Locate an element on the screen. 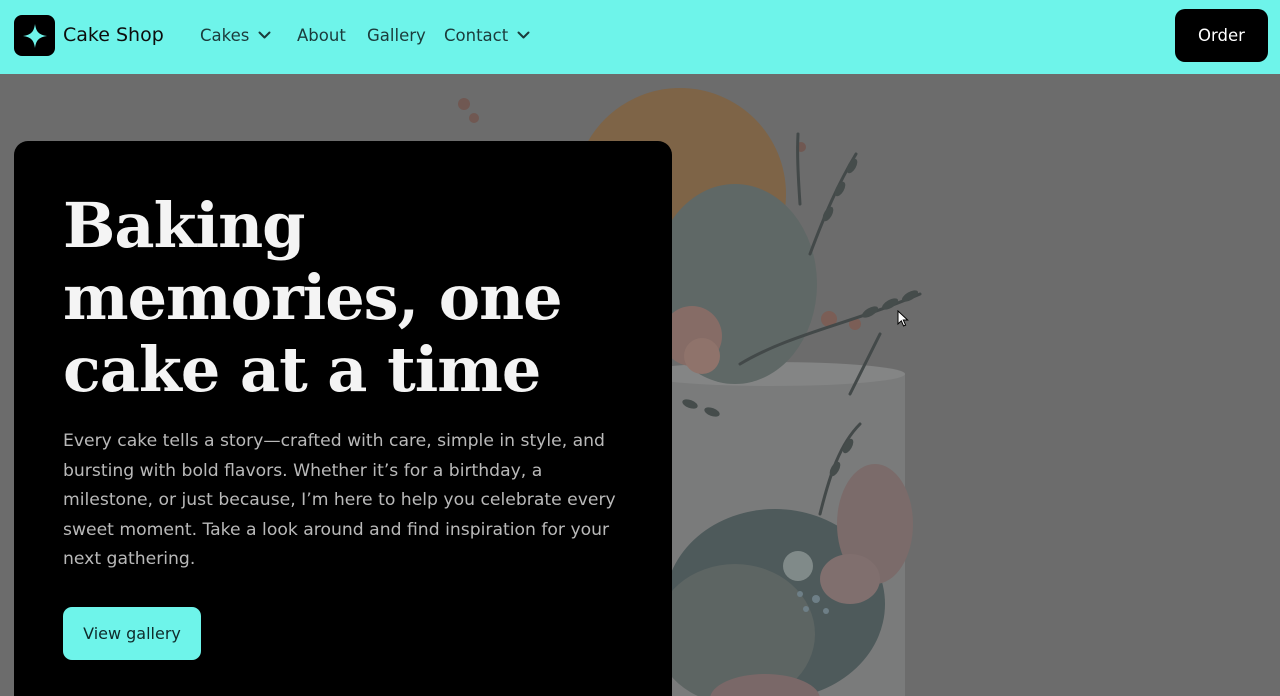 The image size is (1280, 696). nav-item-label: Contact is located at coordinates (476, 35).